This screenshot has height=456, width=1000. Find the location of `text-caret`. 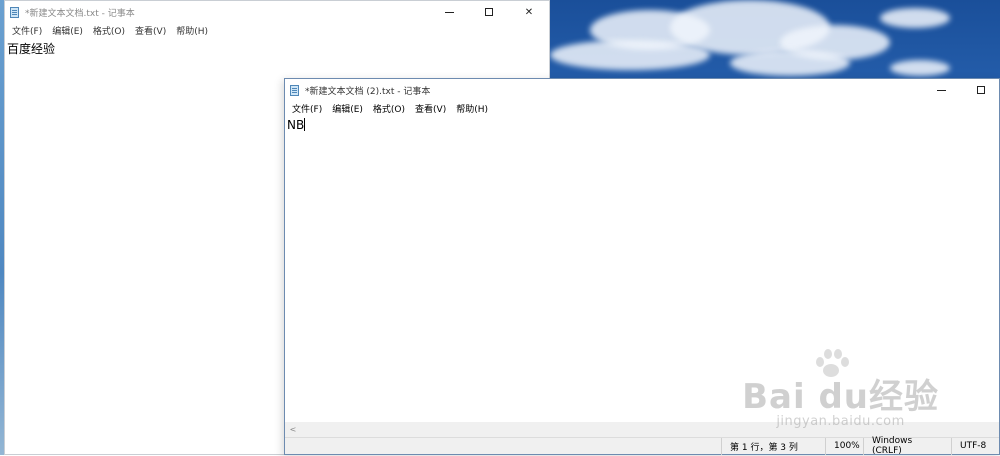

text-caret is located at coordinates (305, 124).